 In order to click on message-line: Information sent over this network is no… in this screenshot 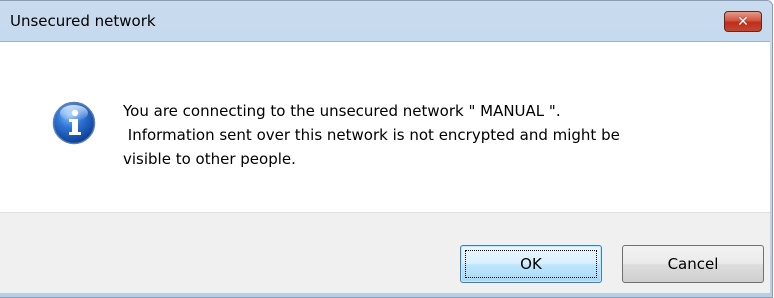, I will do `click(371, 135)`.